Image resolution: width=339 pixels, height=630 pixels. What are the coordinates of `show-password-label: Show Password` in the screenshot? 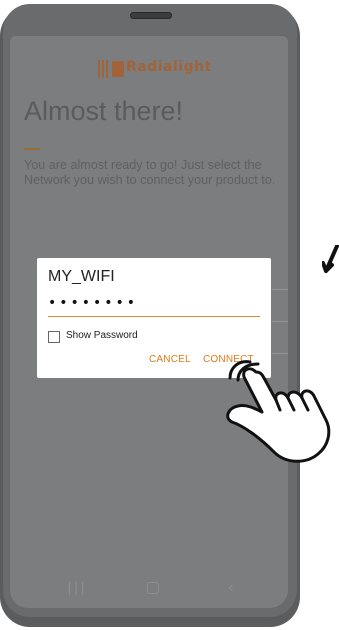 It's located at (102, 335).